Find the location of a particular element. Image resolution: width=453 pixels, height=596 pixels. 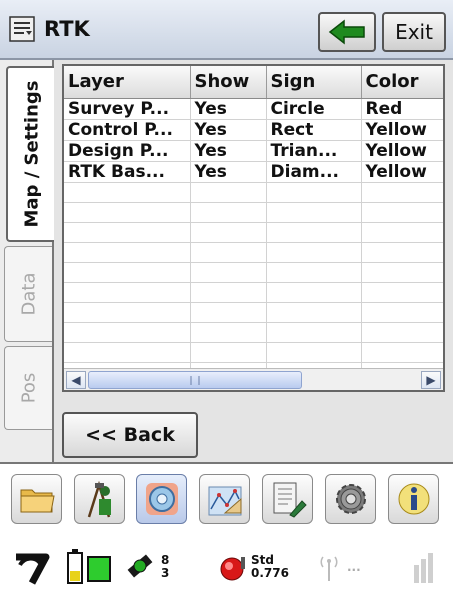

storage-bars-icon is located at coordinates (423, 568).